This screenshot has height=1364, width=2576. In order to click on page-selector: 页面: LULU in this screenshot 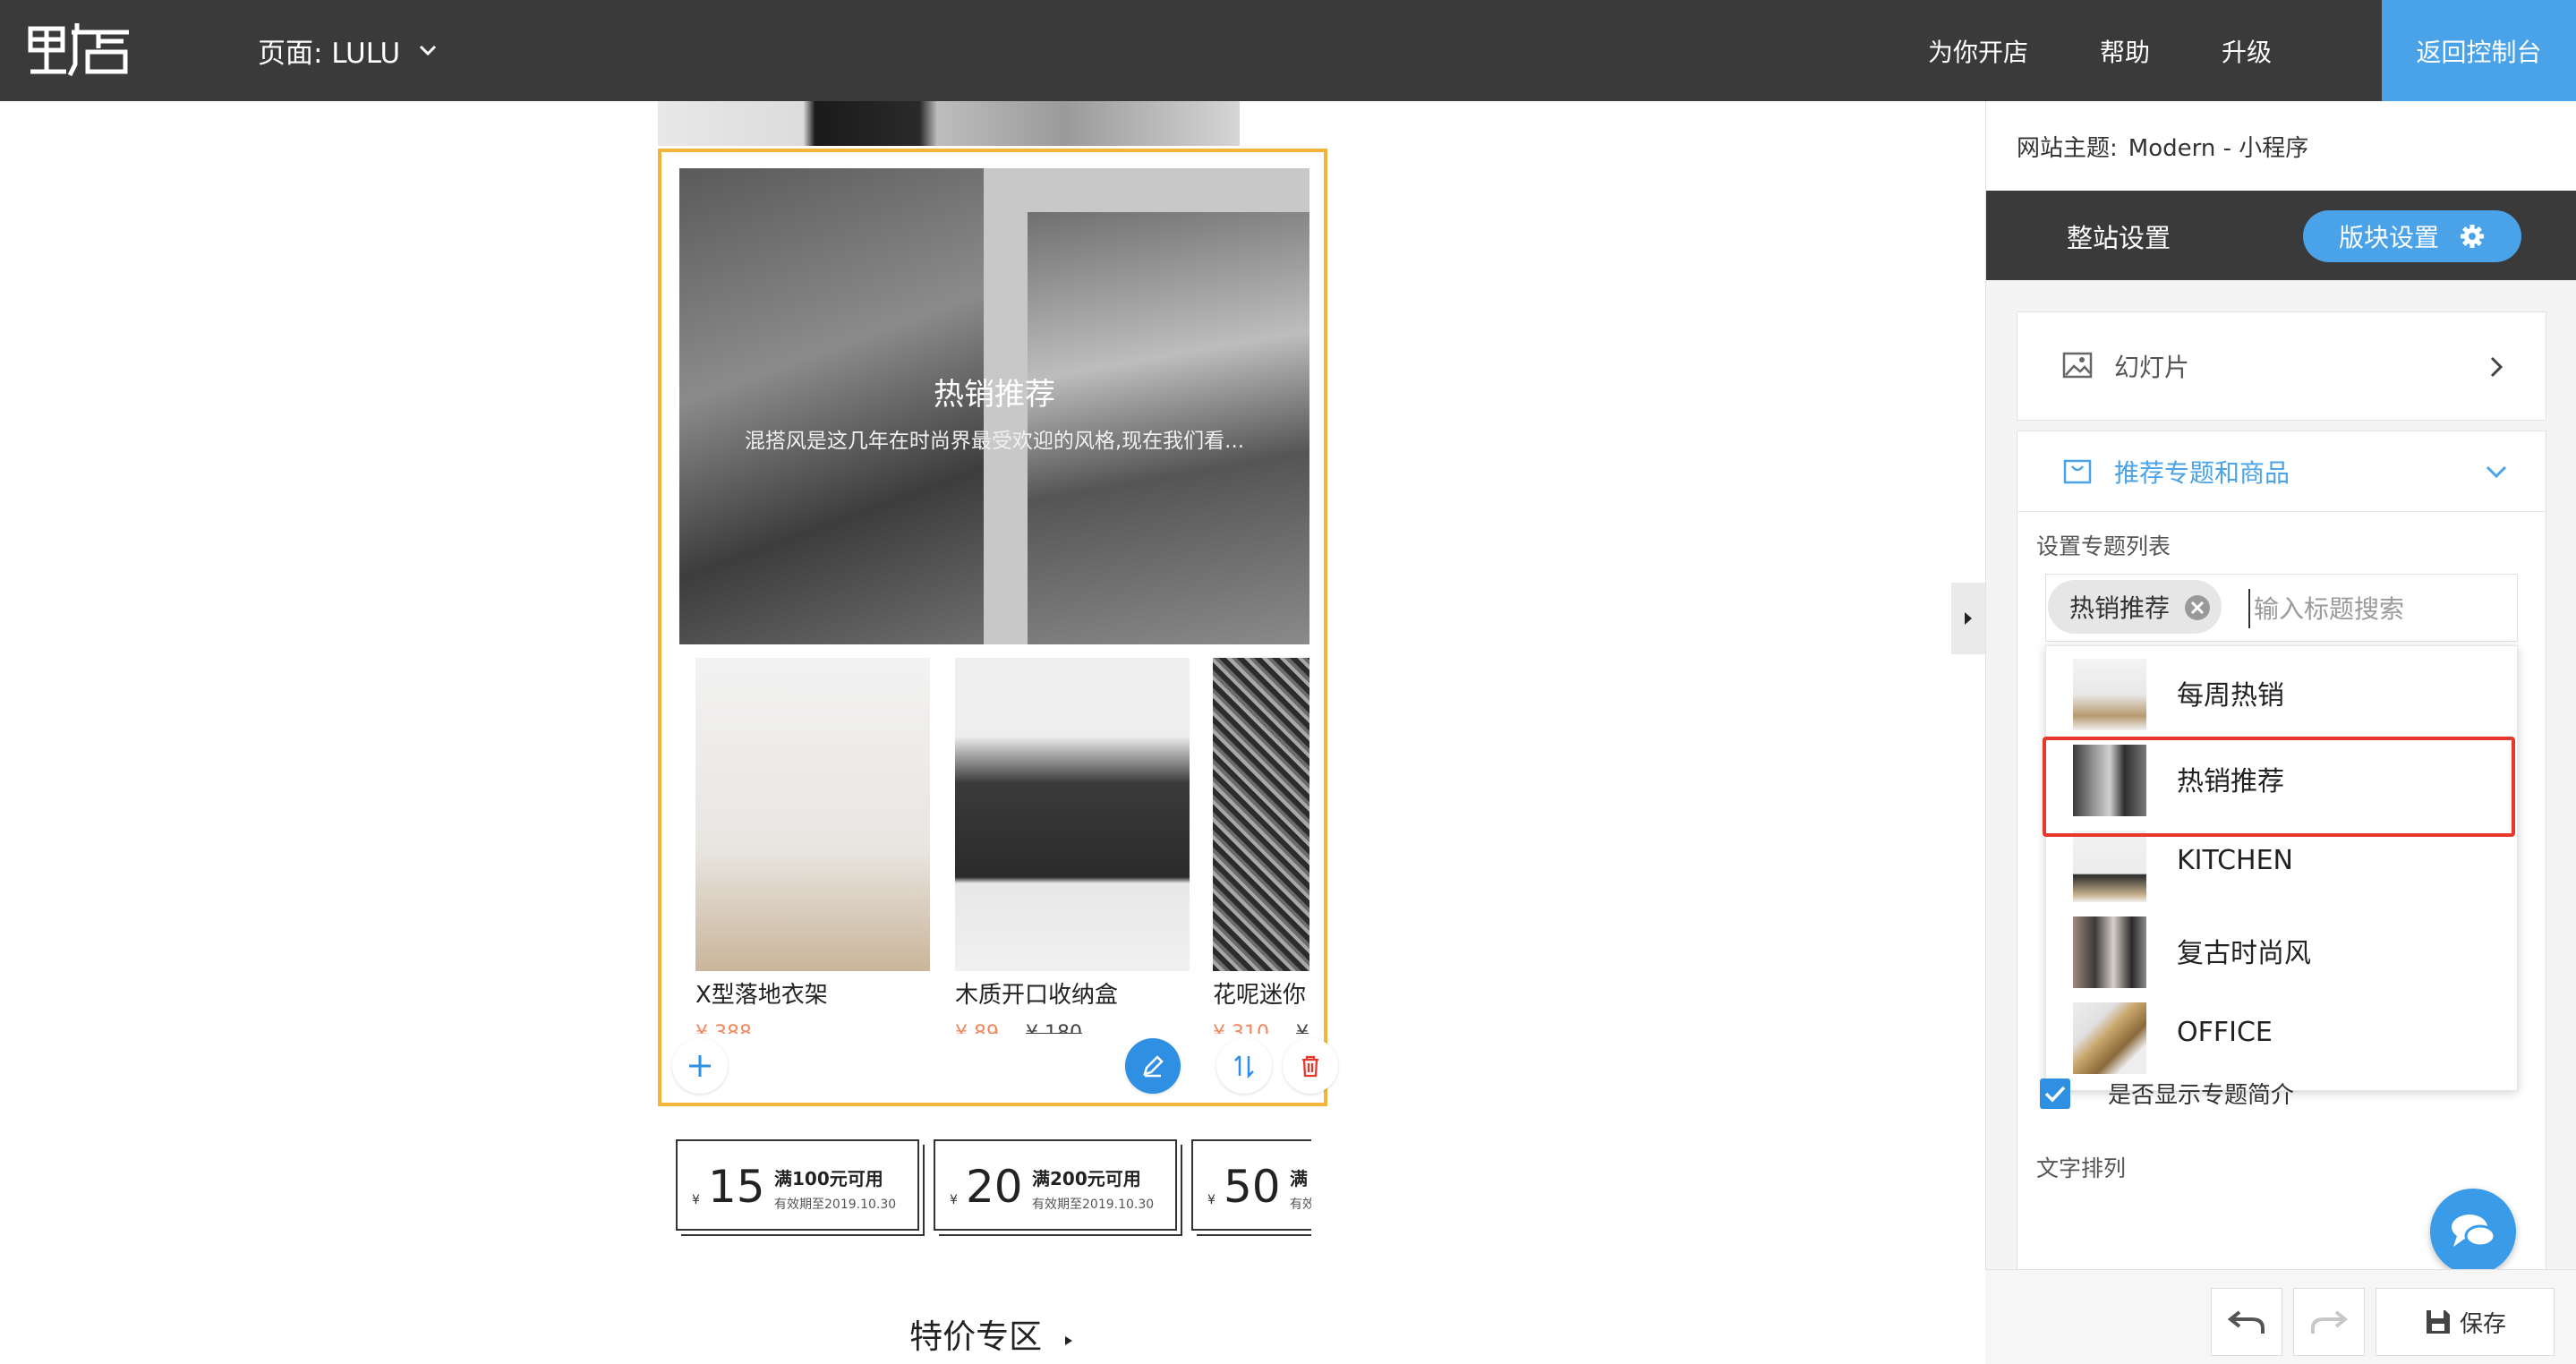, I will do `click(348, 50)`.